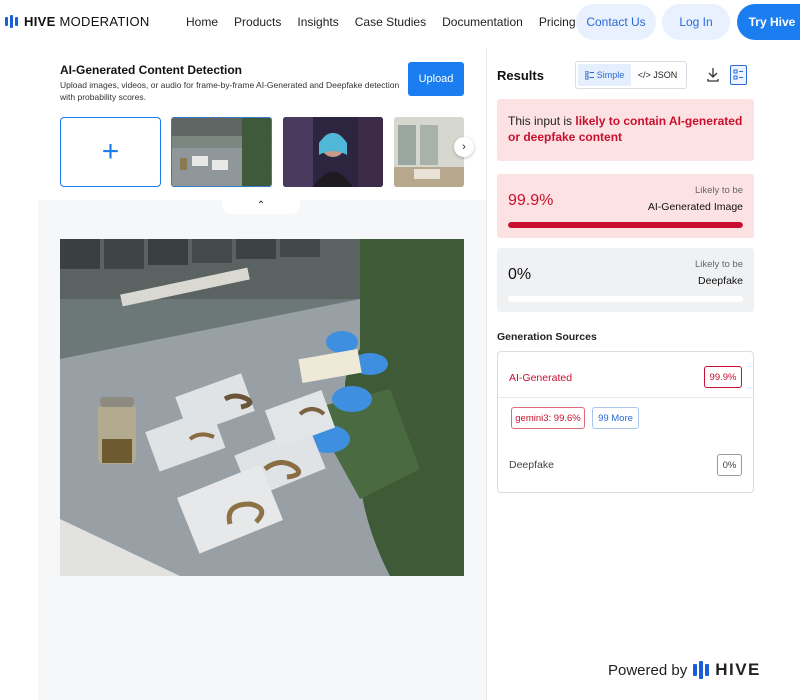 The image size is (800, 700). I want to click on hive-brand-text: HIVE, so click(738, 669).